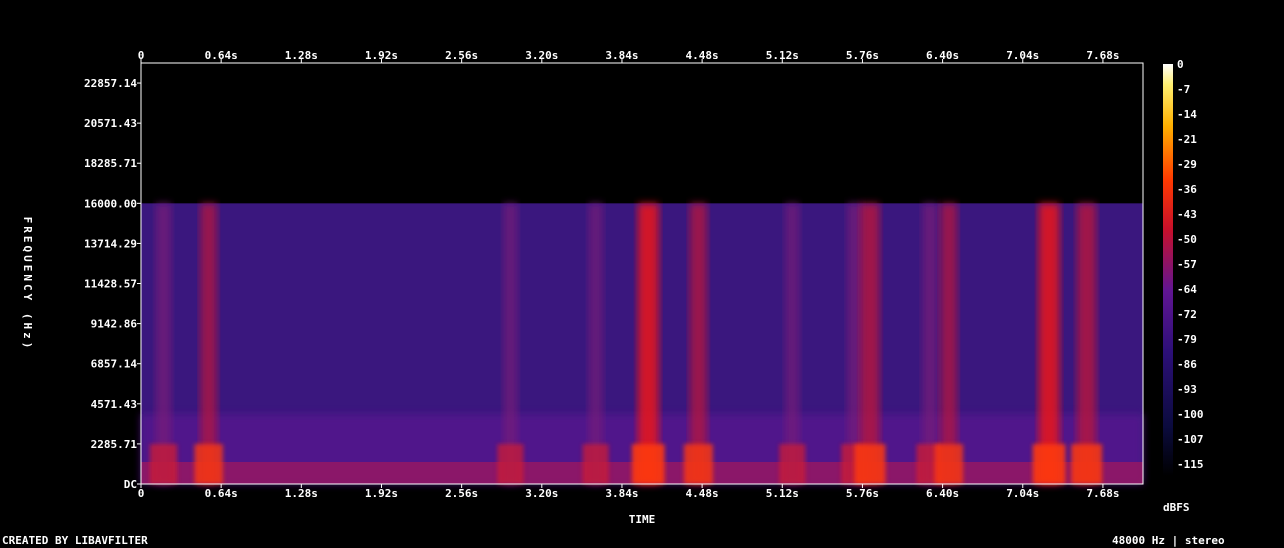  I want to click on y-tick-label: 6857.14, so click(114, 364).